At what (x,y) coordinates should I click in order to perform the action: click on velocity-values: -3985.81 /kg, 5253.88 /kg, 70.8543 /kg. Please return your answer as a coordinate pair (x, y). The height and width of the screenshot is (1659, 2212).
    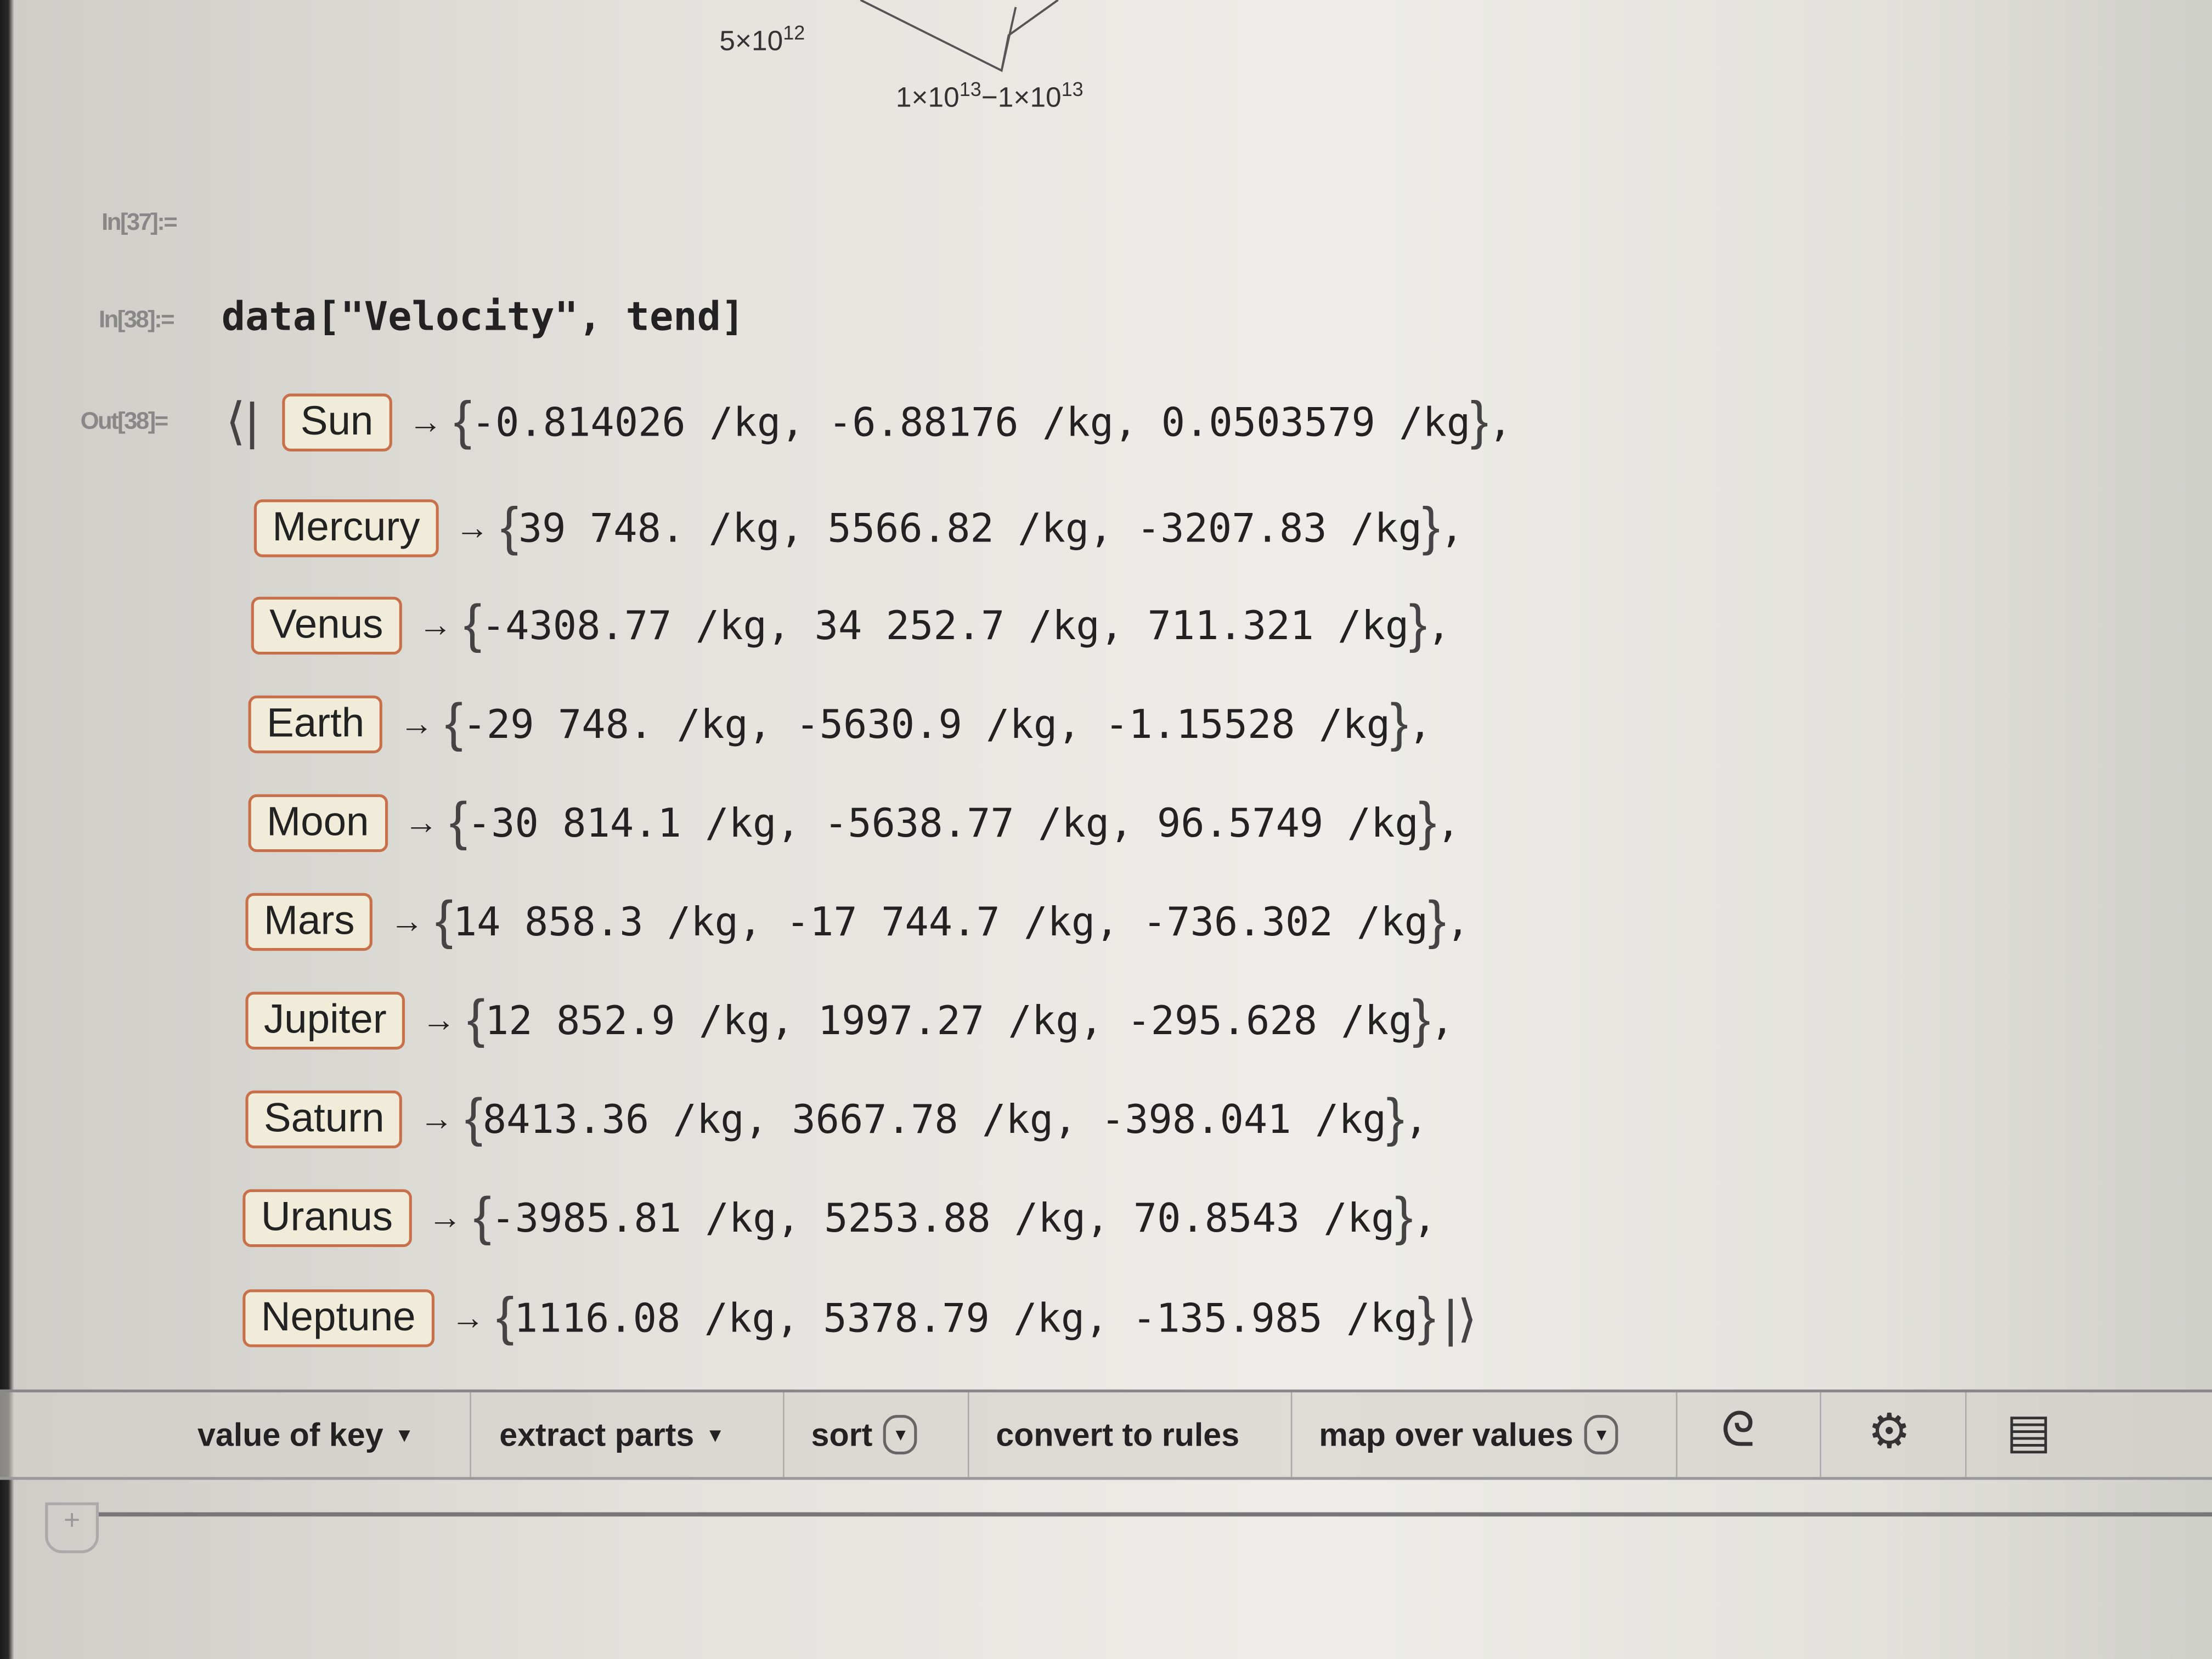
    Looking at the image, I should click on (943, 1218).